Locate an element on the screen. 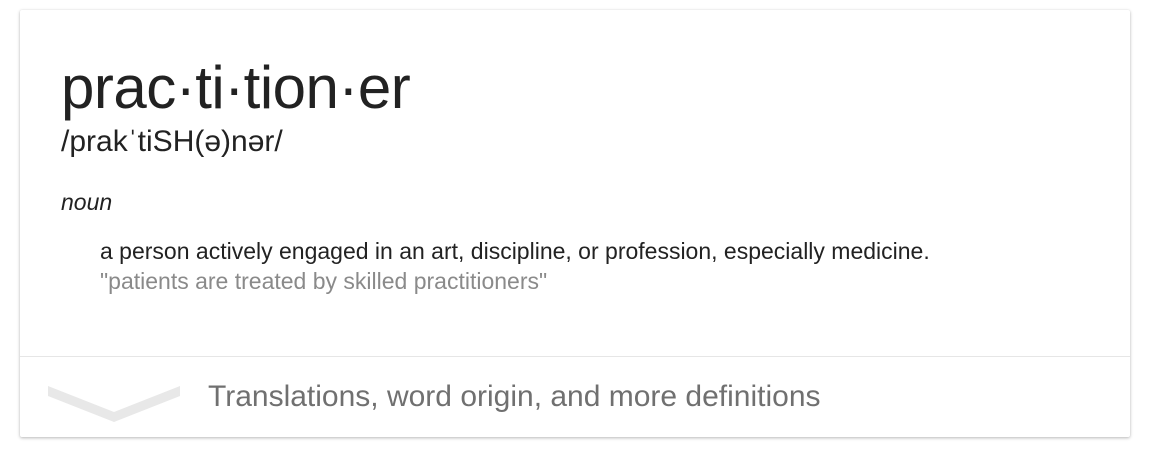 This screenshot has height=458, width=1150. phonetic-spelling: /prakˈtiSH(ə)nər/ is located at coordinates (172, 141).